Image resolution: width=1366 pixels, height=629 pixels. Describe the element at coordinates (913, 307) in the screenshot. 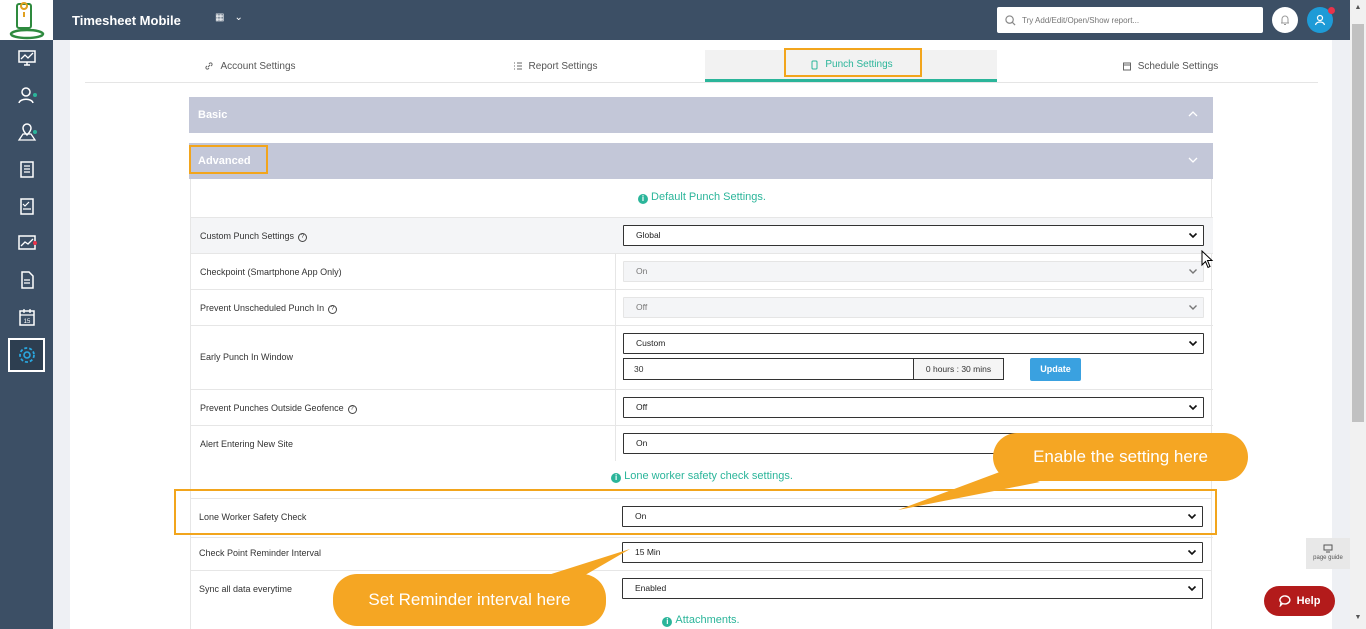

I see `prevent-unscheduled-select: Off` at that location.